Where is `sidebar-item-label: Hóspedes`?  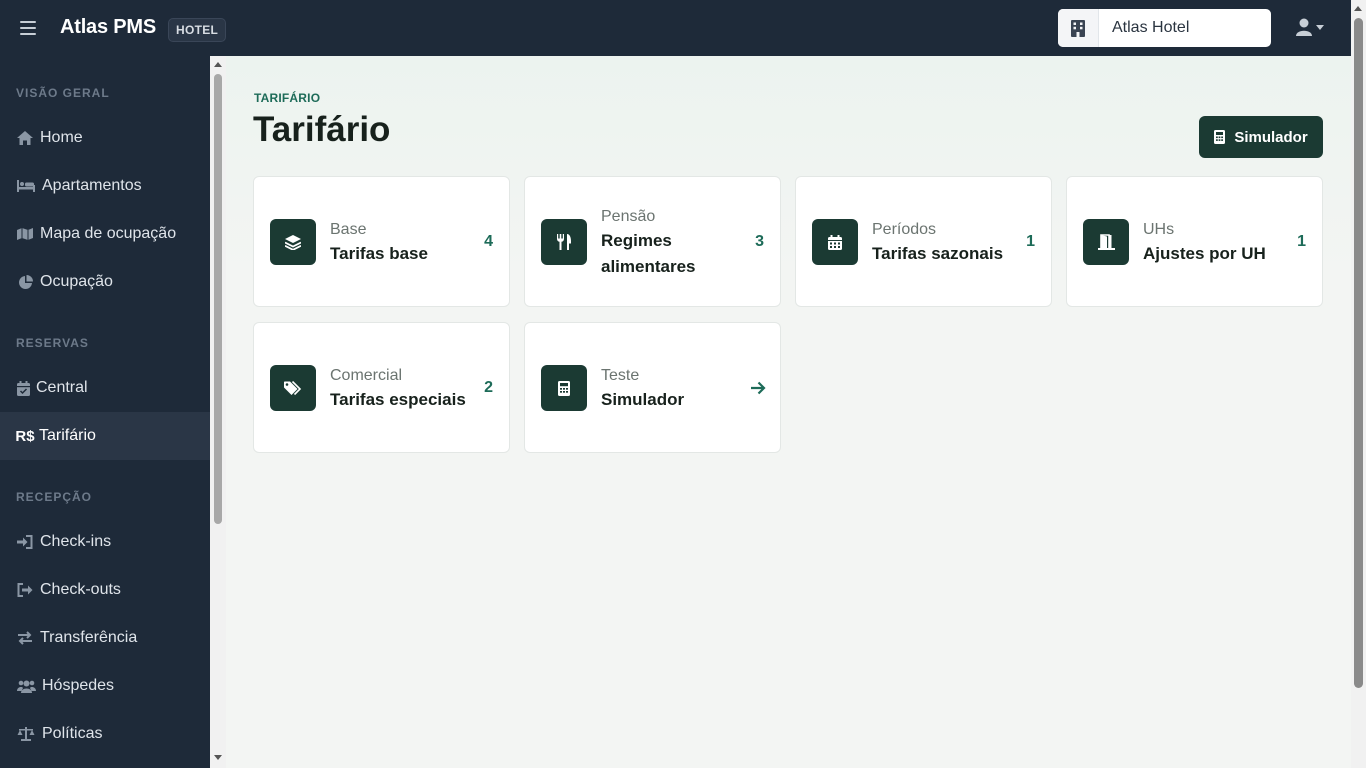 sidebar-item-label: Hóspedes is located at coordinates (78, 685).